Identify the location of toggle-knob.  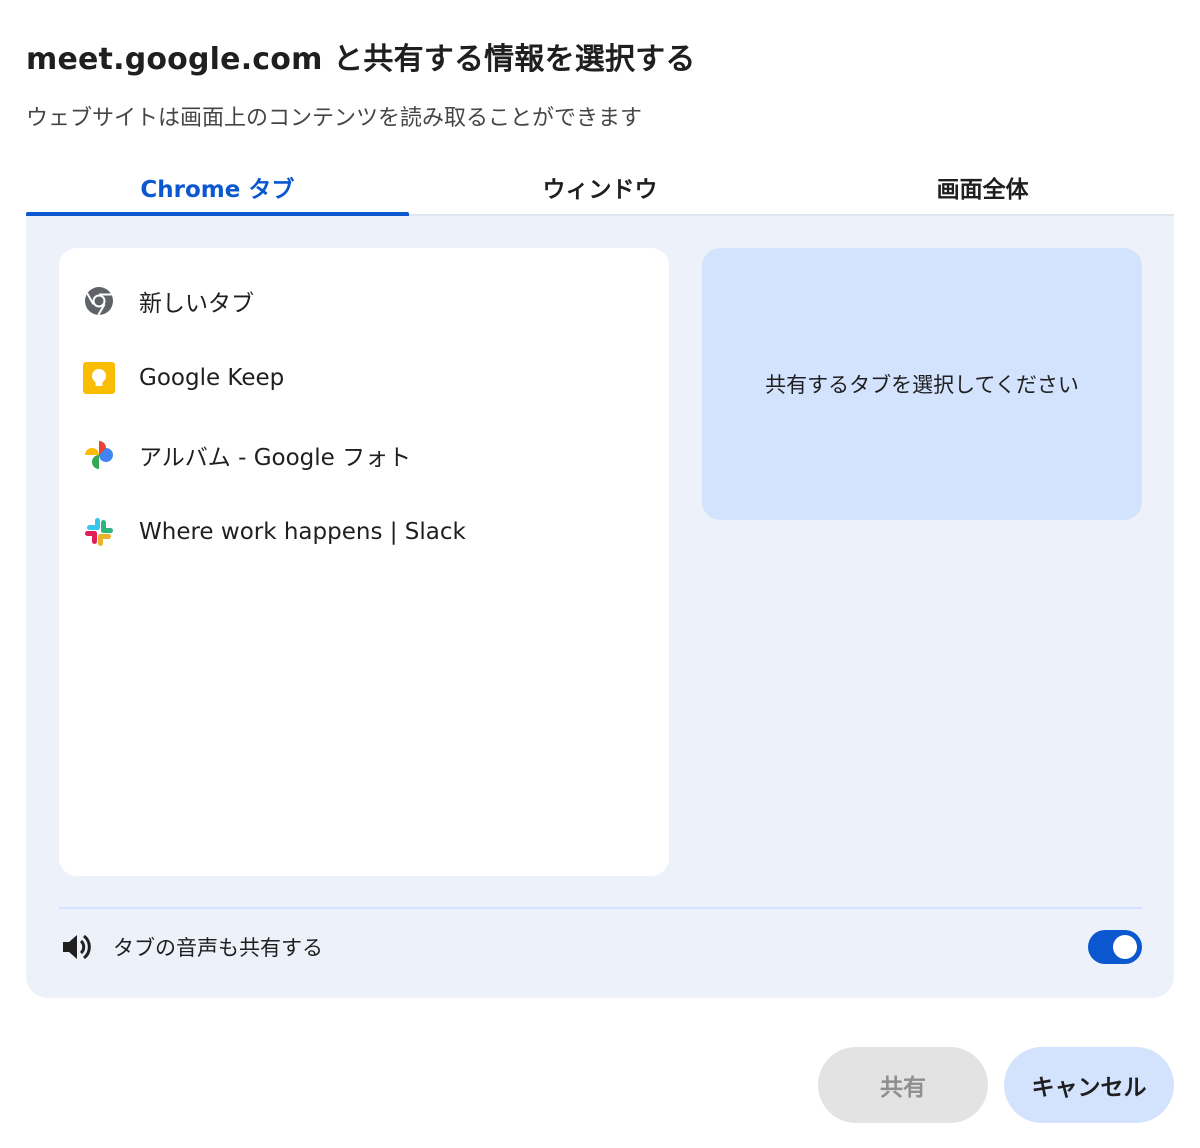
(1125, 947).